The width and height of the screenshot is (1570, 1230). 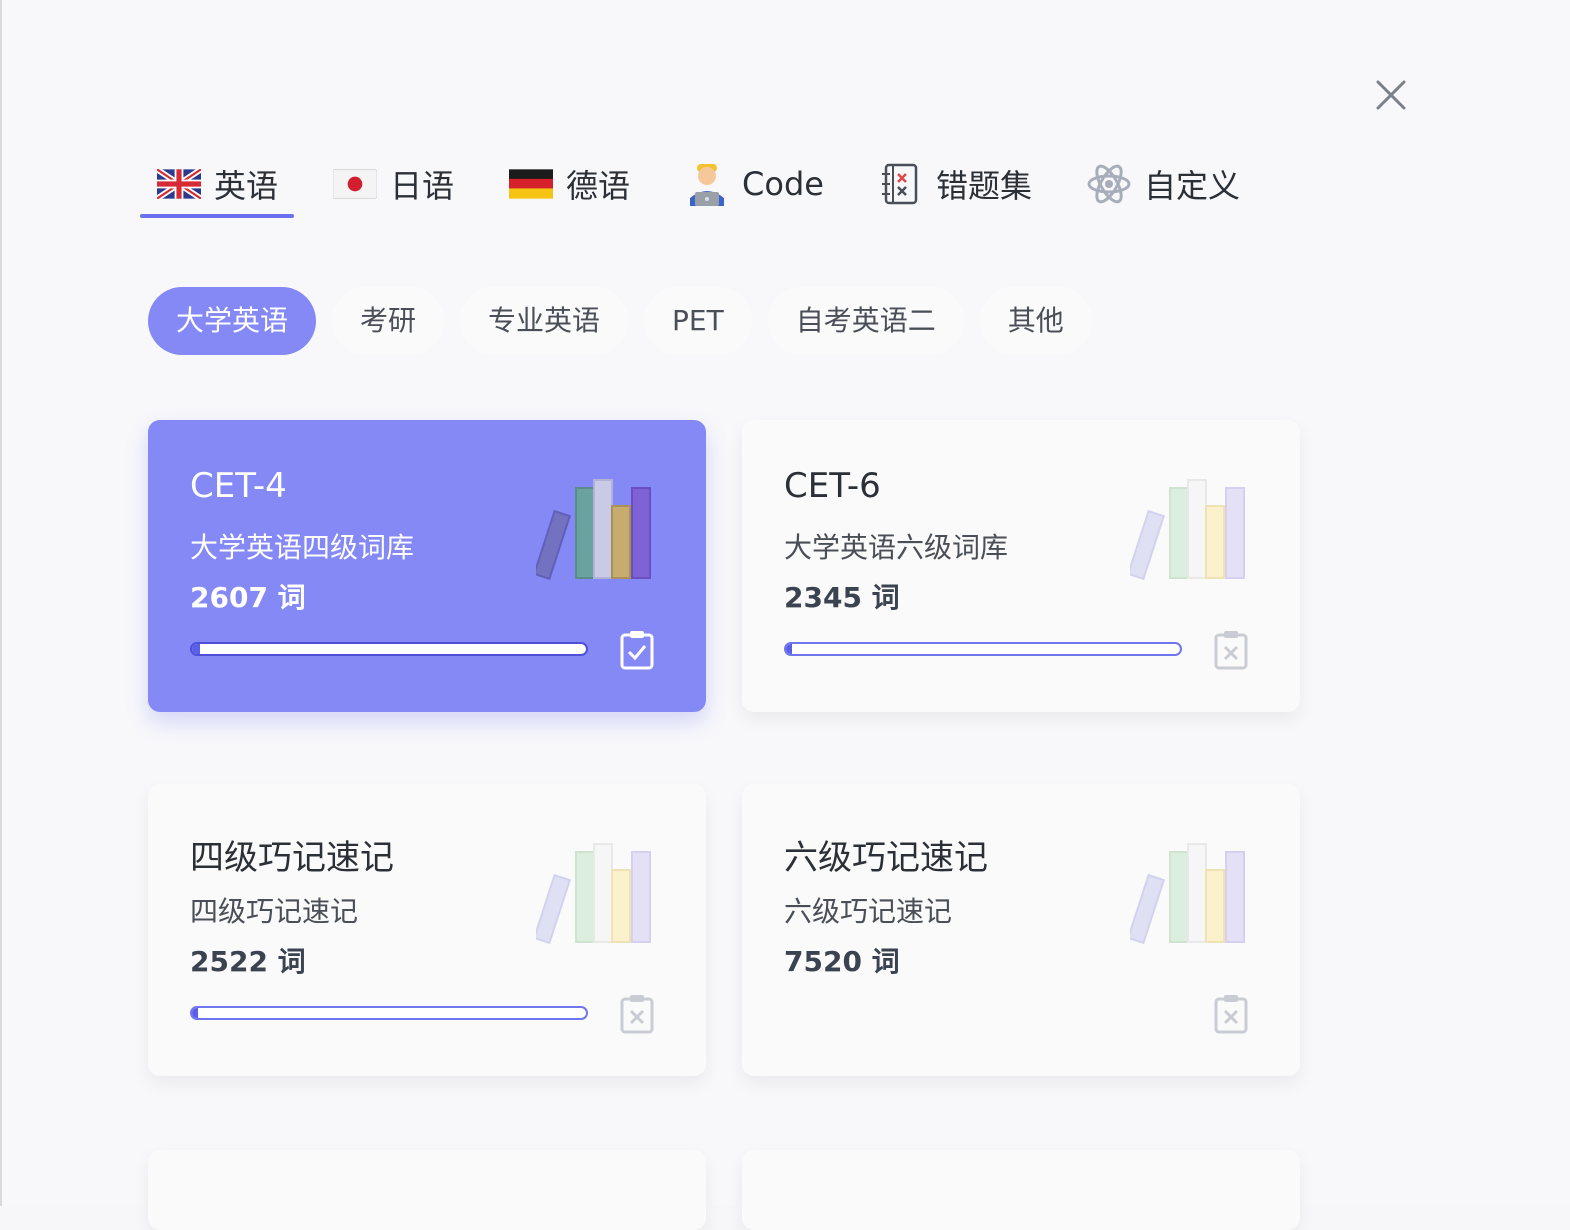 What do you see at coordinates (983, 186) in the screenshot?
I see `tab-label: 错题集` at bounding box center [983, 186].